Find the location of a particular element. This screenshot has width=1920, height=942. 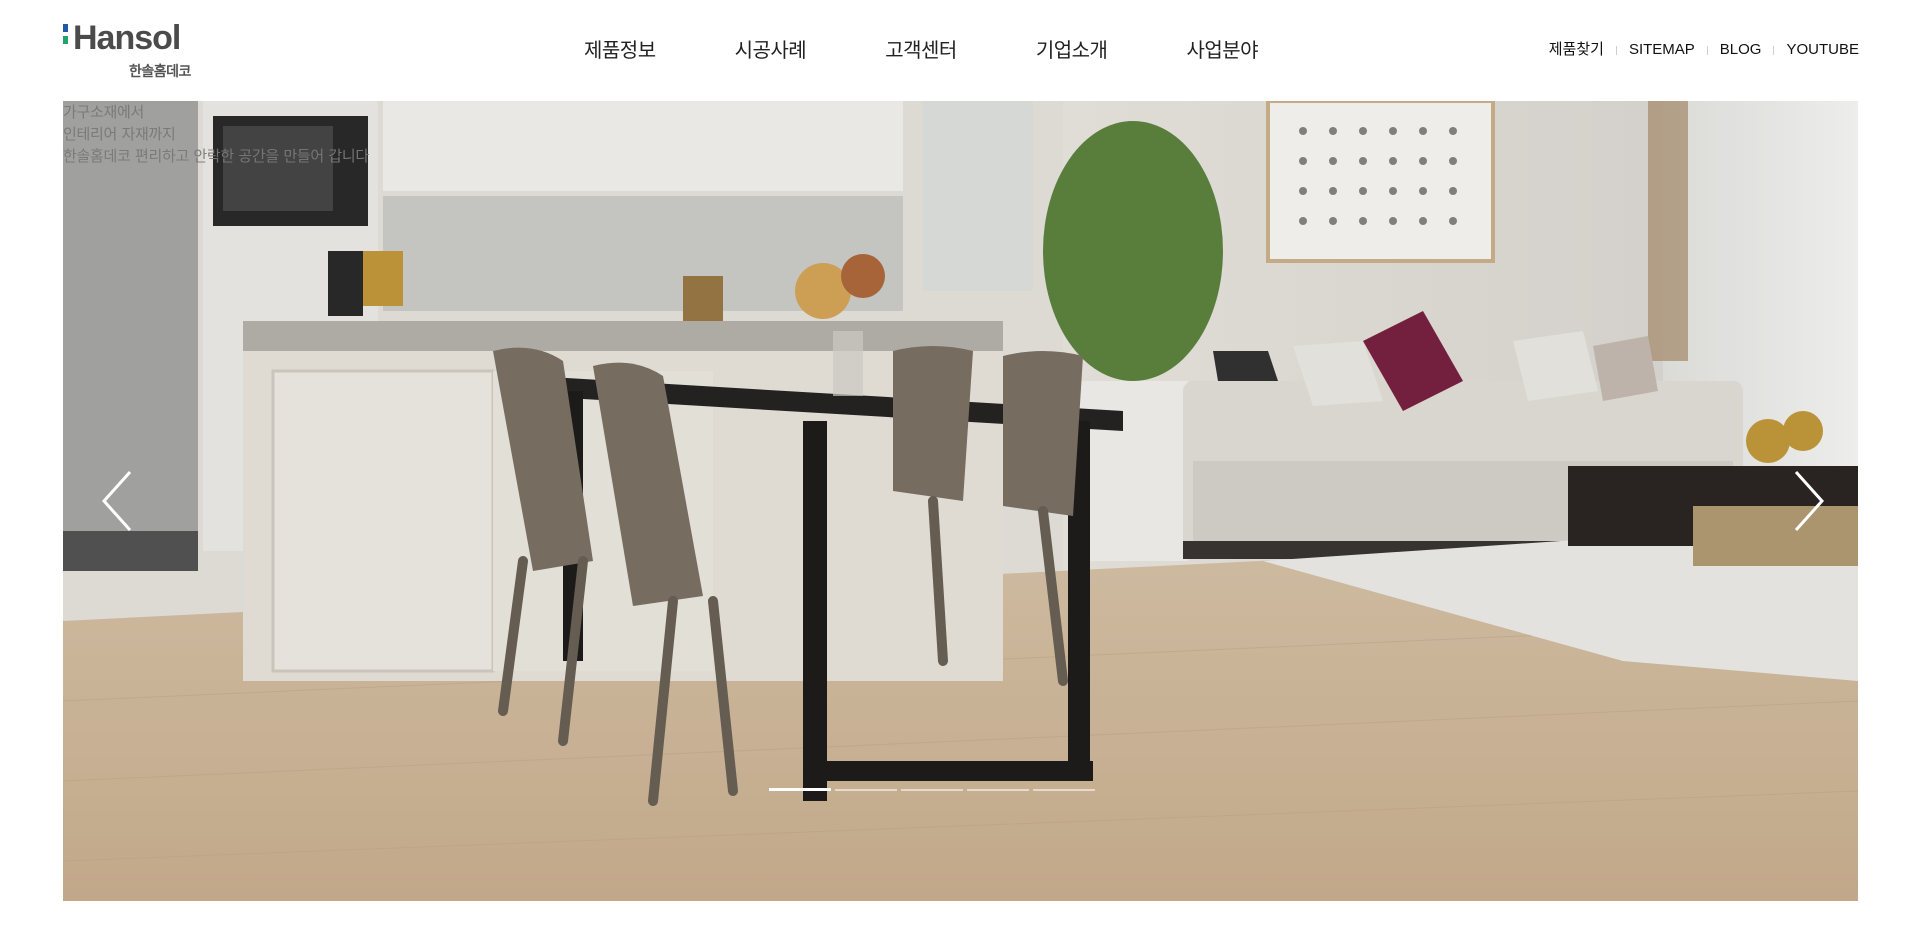

main-nav: 제품정보 시공사례 고객센터 기업소개 사업분야 is located at coordinates (921, 50).